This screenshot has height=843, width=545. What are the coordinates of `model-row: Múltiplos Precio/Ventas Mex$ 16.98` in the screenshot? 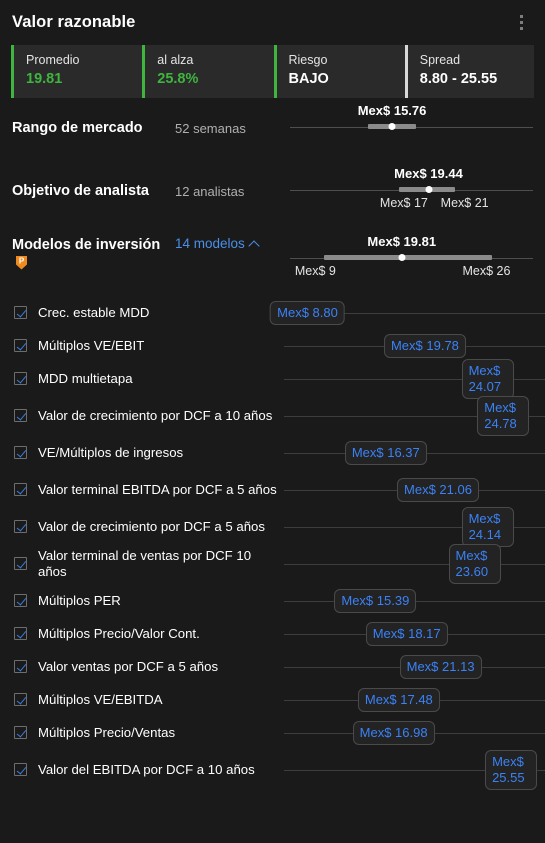 It's located at (272, 732).